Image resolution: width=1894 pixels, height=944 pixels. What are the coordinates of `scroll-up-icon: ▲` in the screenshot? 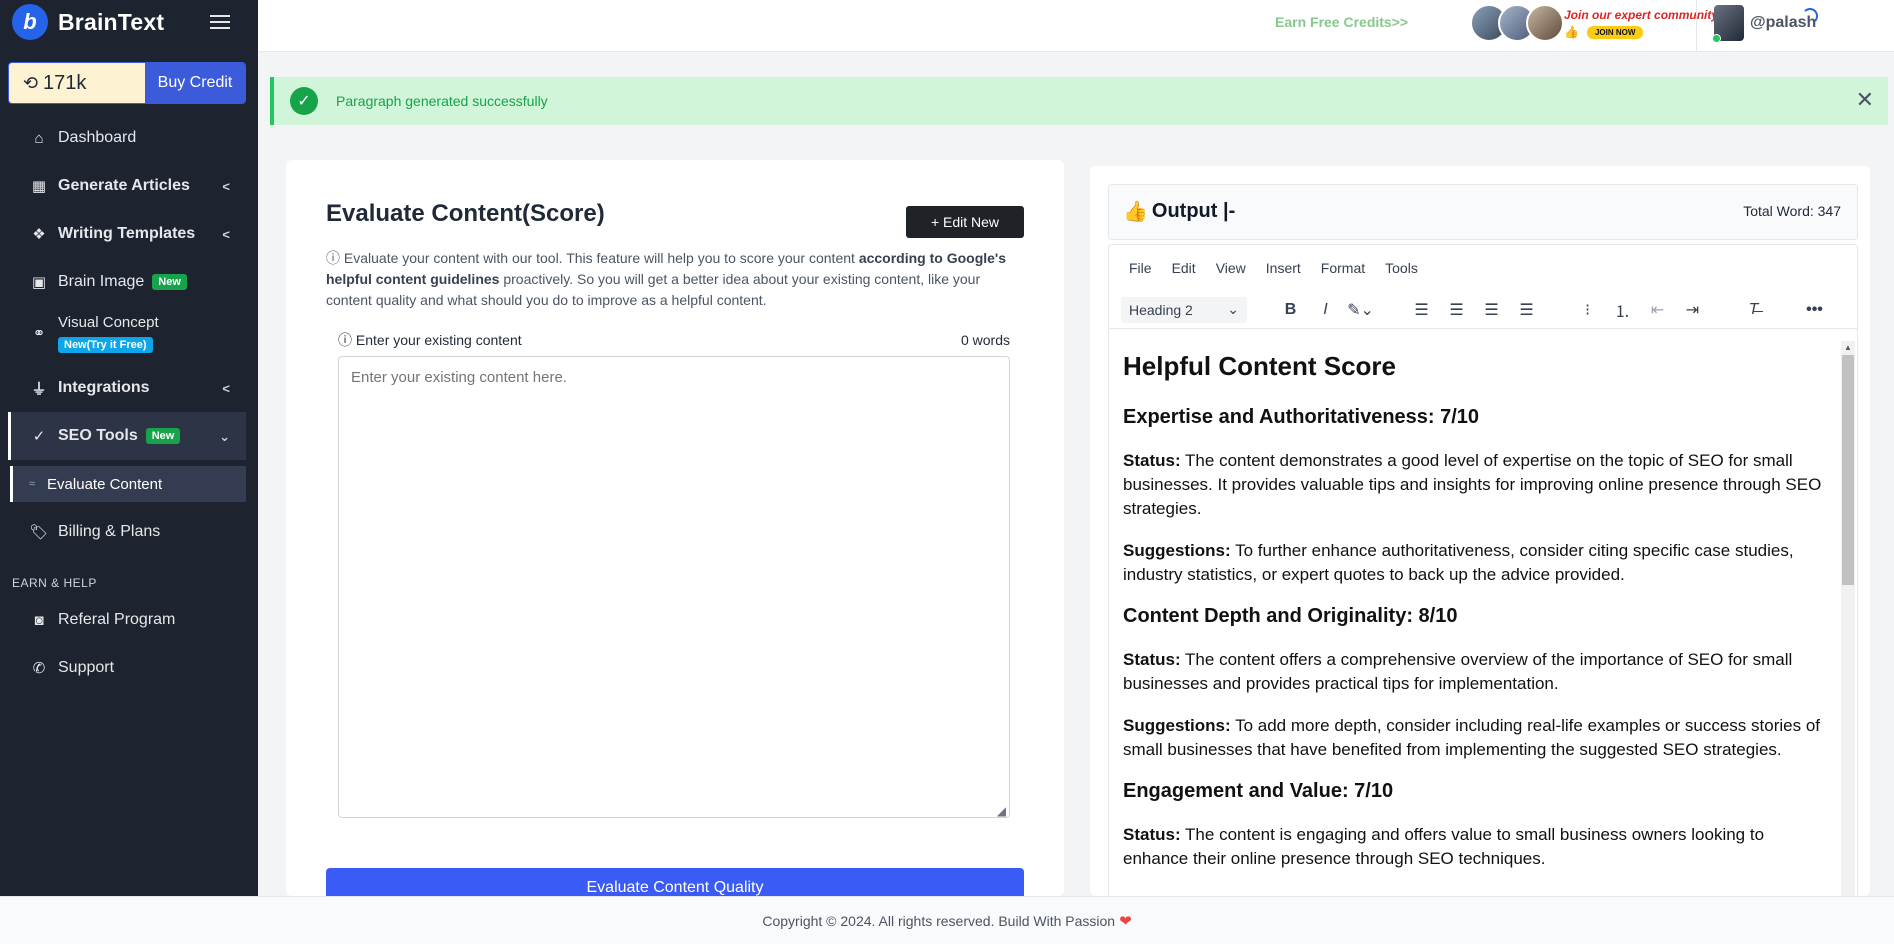 It's located at (1848, 347).